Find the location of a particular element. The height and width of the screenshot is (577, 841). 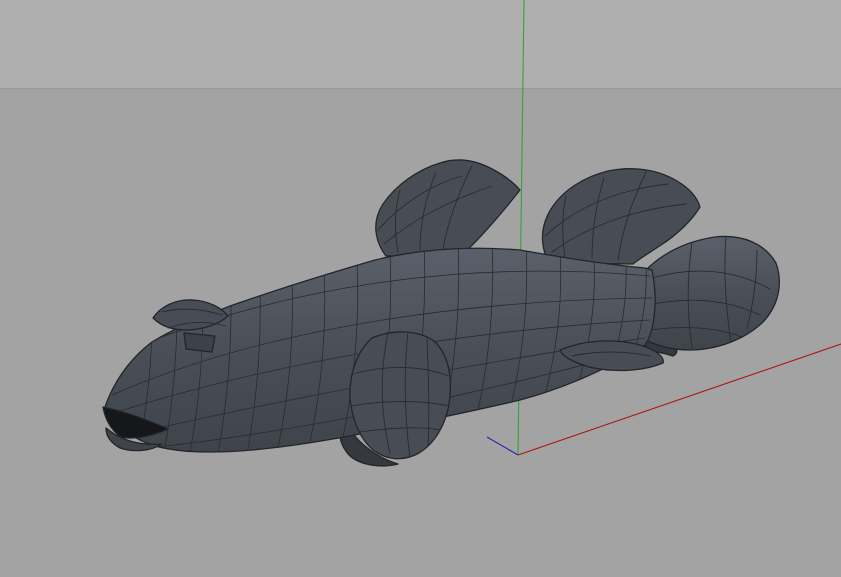

eye is located at coordinates (199, 342).